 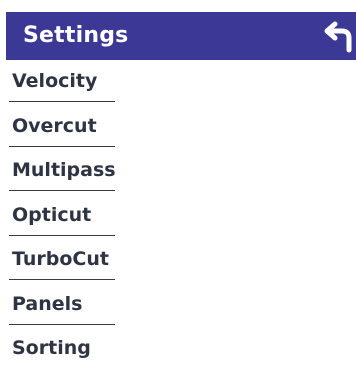 I want to click on menu-item-opticut: Opticut, so click(x=178, y=216).